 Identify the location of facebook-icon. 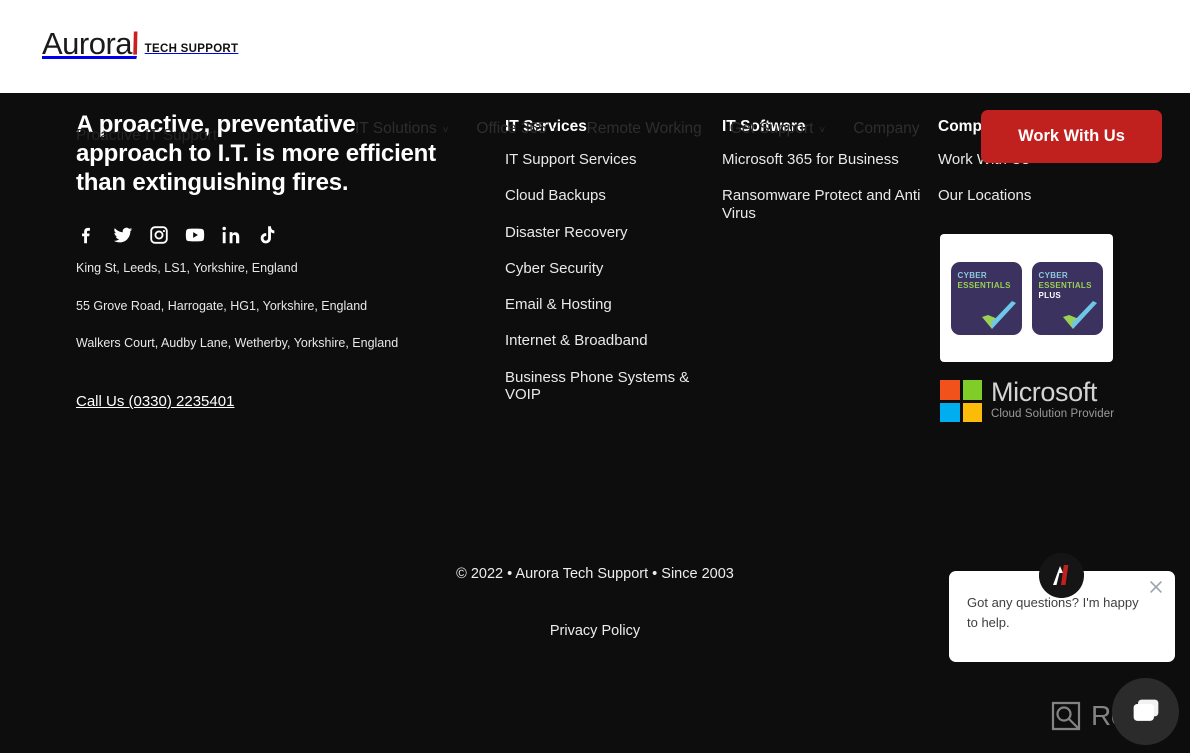
(87, 235).